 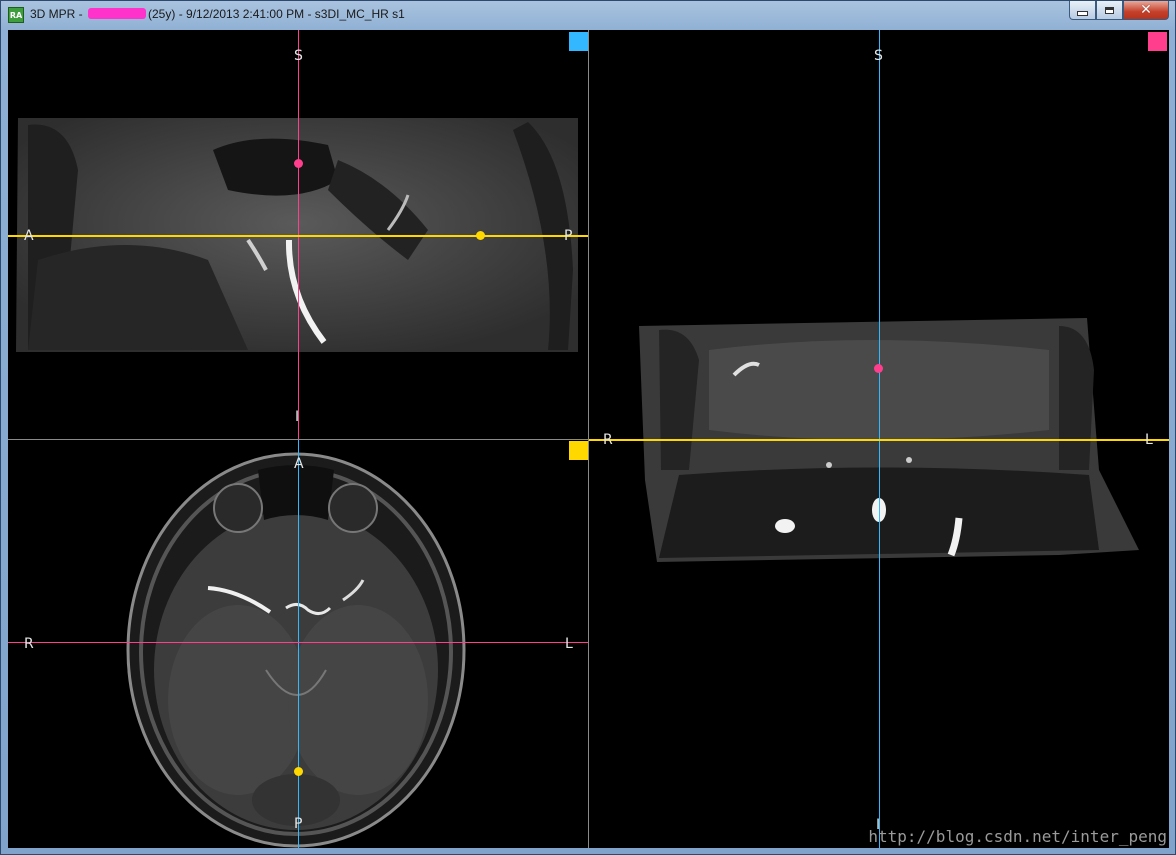 I want to click on coronal-color-marker, so click(x=1157, y=41).